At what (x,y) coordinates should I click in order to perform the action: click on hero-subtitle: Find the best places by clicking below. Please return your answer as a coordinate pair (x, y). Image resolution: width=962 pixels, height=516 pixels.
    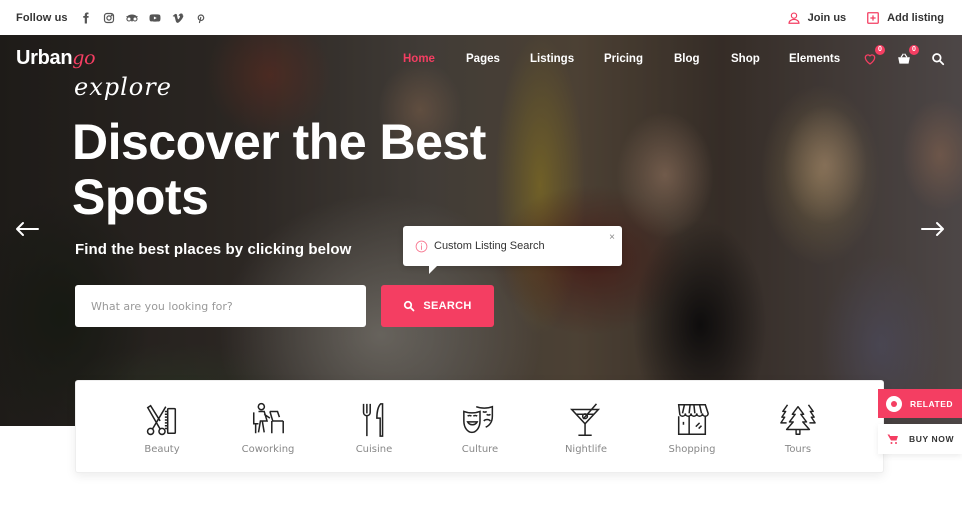
    Looking at the image, I should click on (213, 249).